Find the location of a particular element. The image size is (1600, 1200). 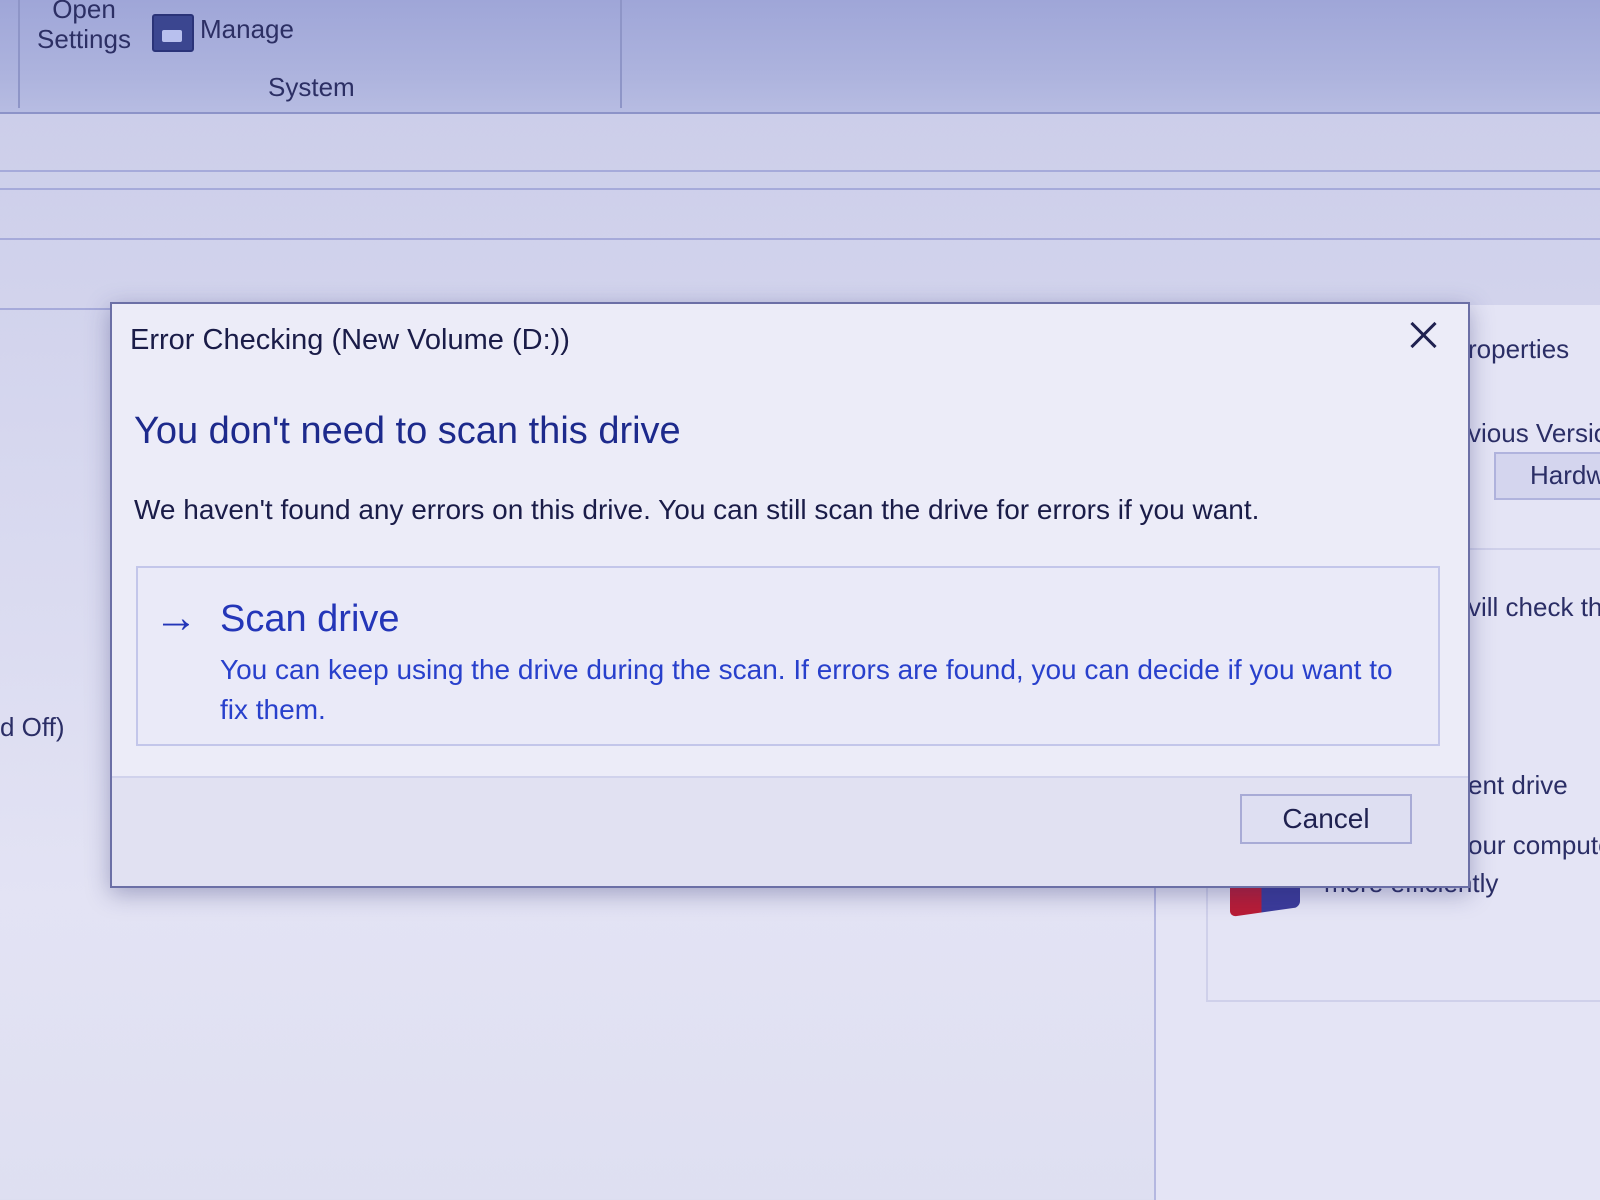

arrow-right-icon: → is located at coordinates (176, 617).